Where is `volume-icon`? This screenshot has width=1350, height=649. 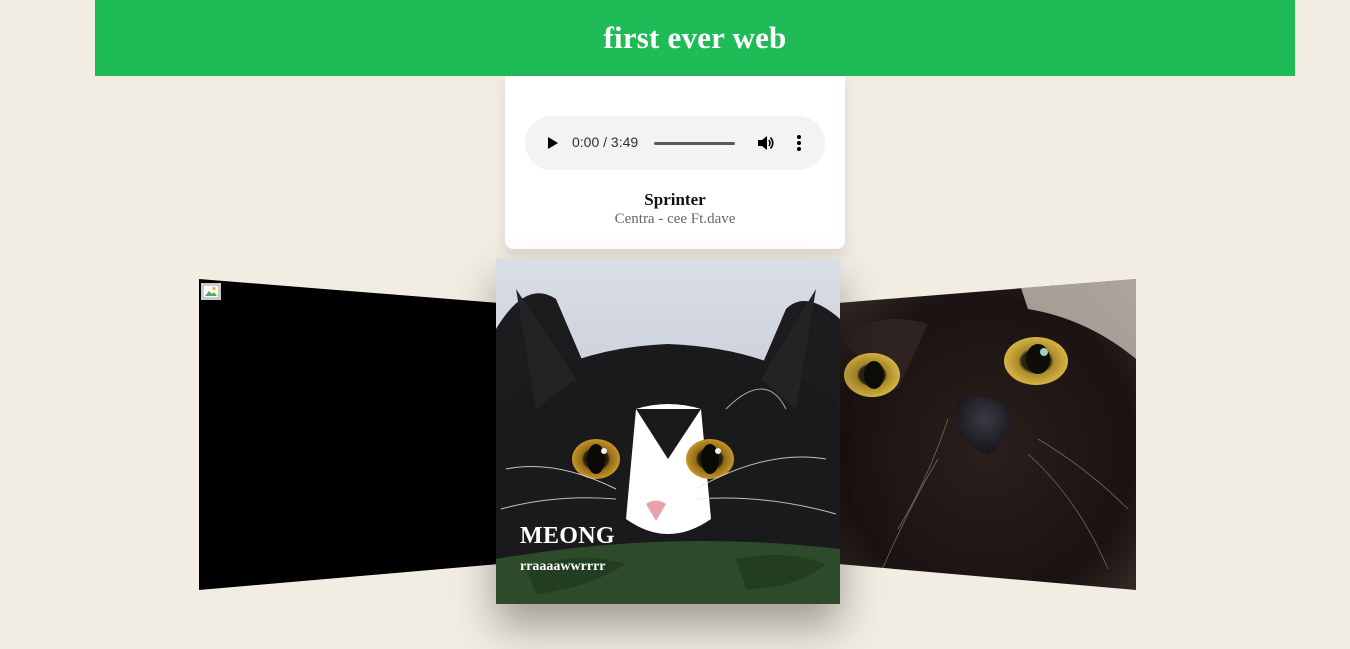 volume-icon is located at coordinates (766, 143).